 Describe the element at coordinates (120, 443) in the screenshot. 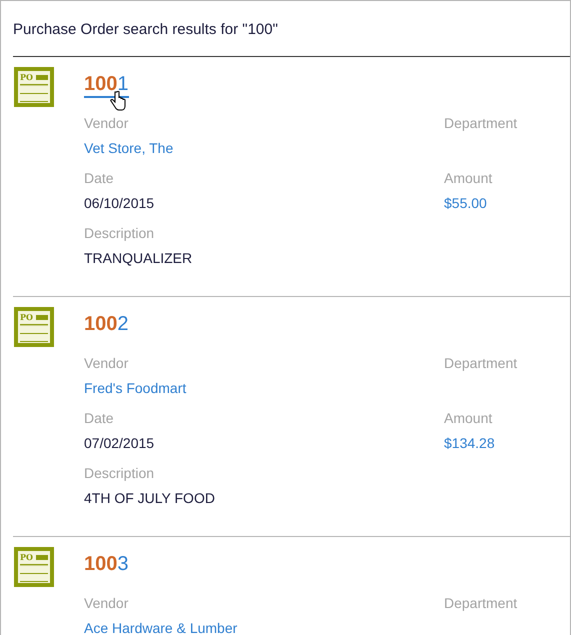

I see `field-value: 07/02/2015` at that location.